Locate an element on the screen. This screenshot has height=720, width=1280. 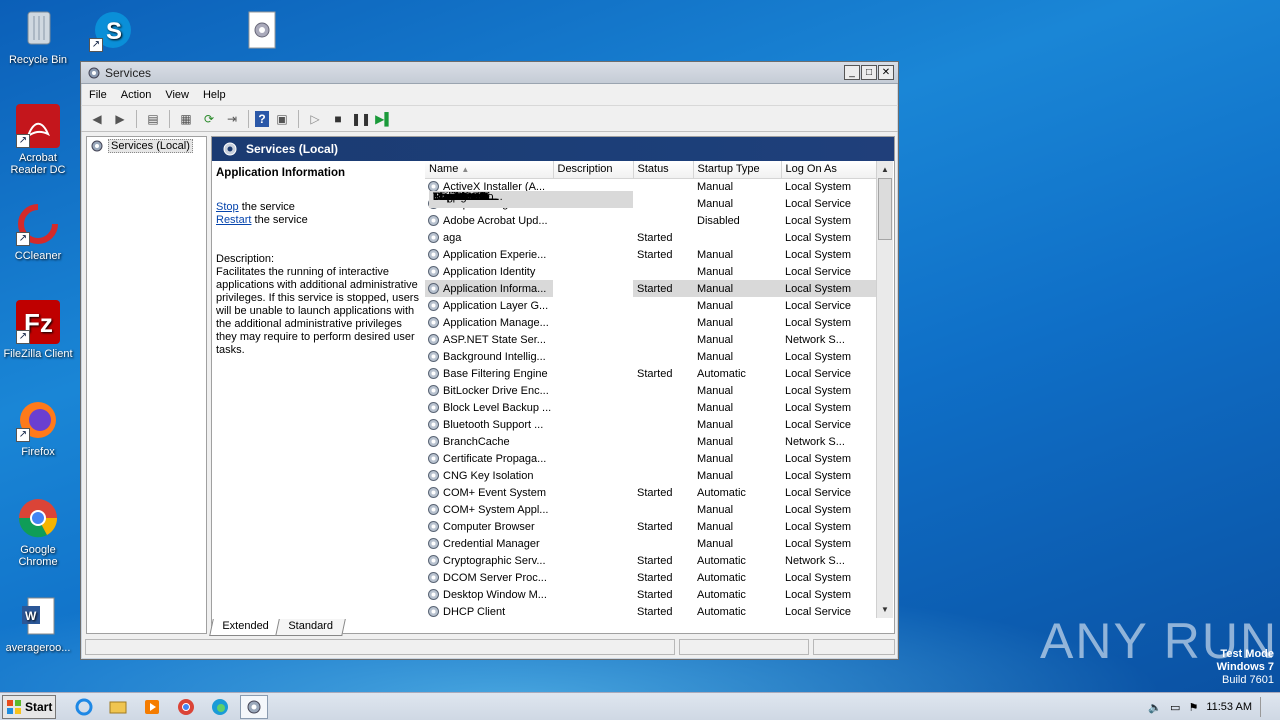
taskbar-explorer is located at coordinates (118, 707).